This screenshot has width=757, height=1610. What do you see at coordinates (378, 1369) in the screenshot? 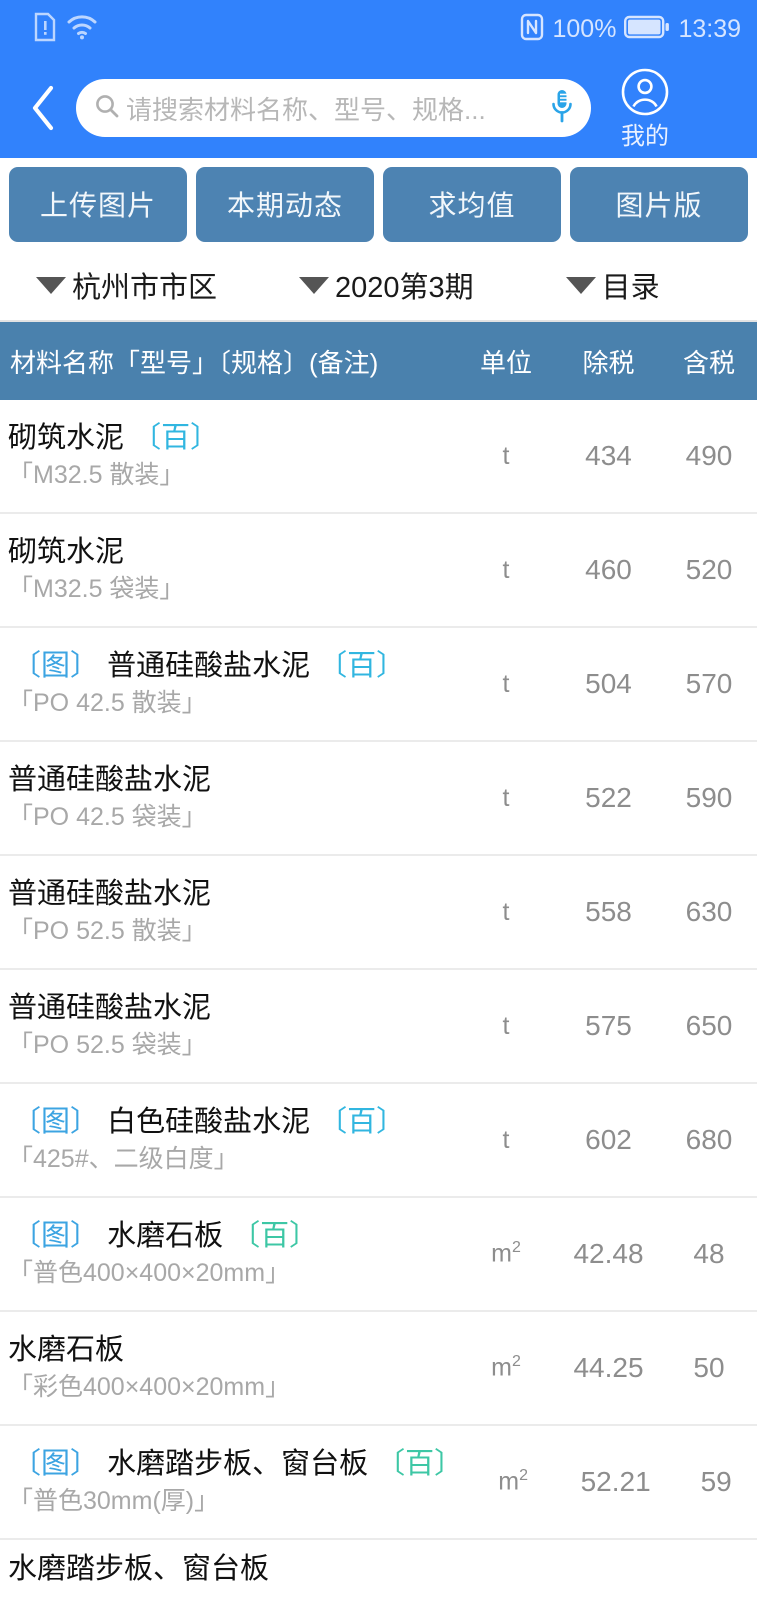
I see `table-row: 水磨石板 「彩色400×400×20mm」 m2 44.25 50` at bounding box center [378, 1369].